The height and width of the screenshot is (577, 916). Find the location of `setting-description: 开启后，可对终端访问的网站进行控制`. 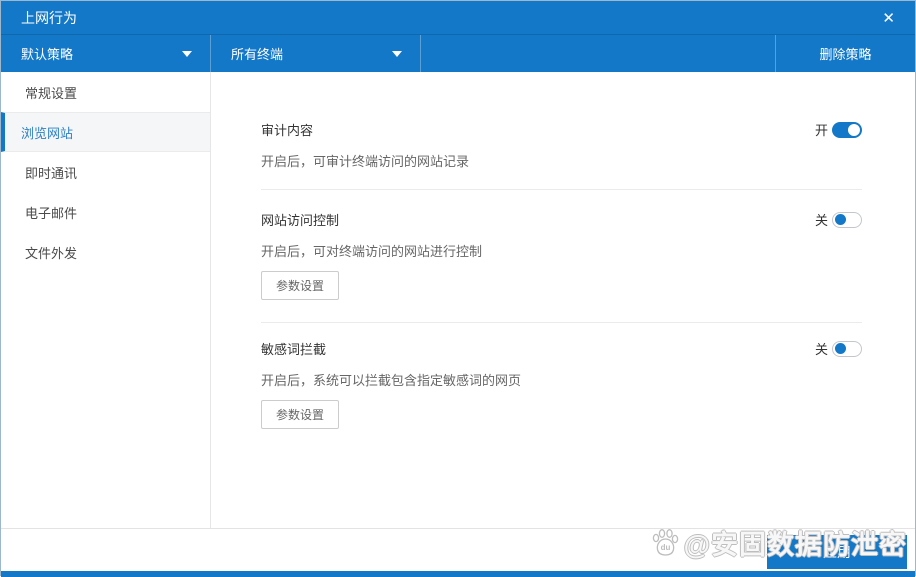

setting-description: 开启后，可对终端访问的网站进行控制 is located at coordinates (372, 251).